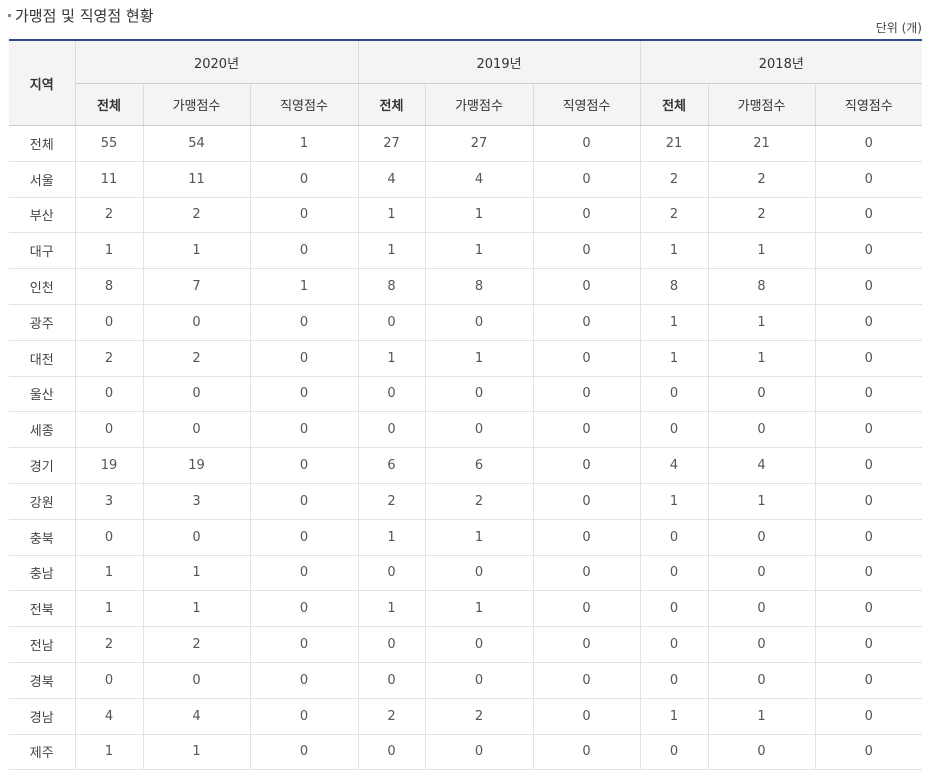  What do you see at coordinates (42, 573) in the screenshot?
I see `region-cell: 충남` at bounding box center [42, 573].